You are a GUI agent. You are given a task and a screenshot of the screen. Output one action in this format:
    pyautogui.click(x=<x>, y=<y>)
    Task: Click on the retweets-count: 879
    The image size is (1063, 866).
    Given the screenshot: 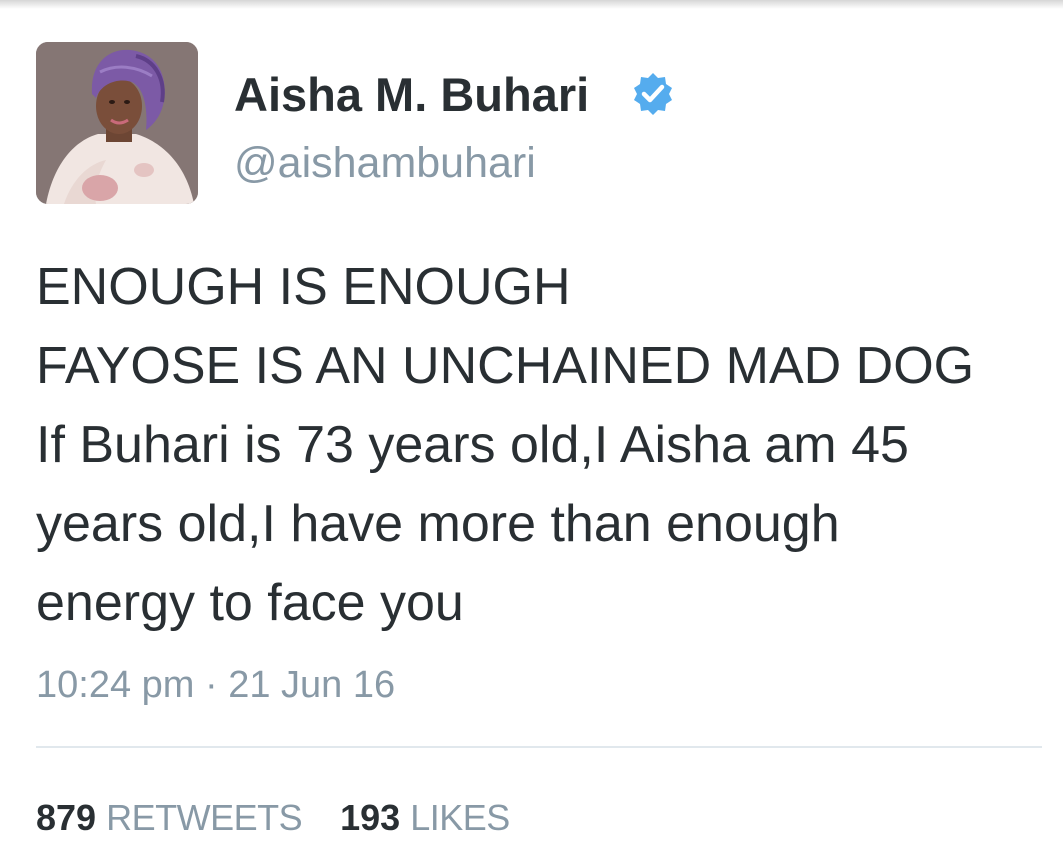 What is the action you would take?
    pyautogui.click(x=66, y=817)
    